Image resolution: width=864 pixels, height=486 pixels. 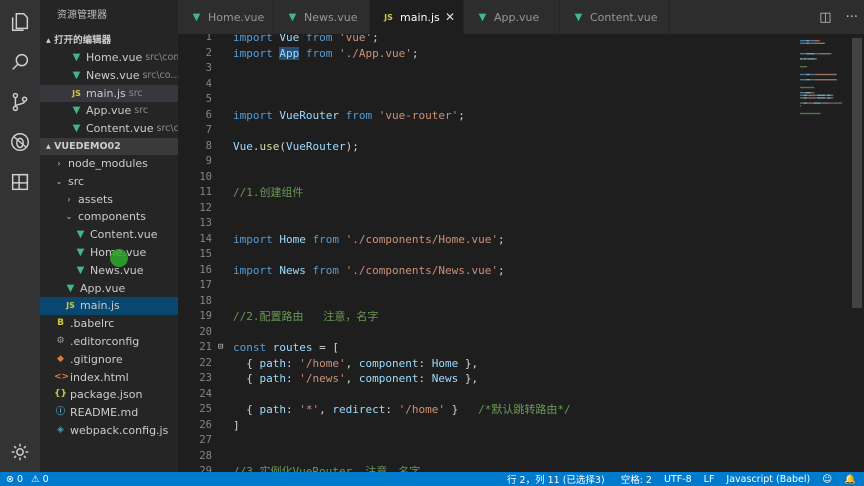 What do you see at coordinates (20, 142) in the screenshot?
I see `debug-icon` at bounding box center [20, 142].